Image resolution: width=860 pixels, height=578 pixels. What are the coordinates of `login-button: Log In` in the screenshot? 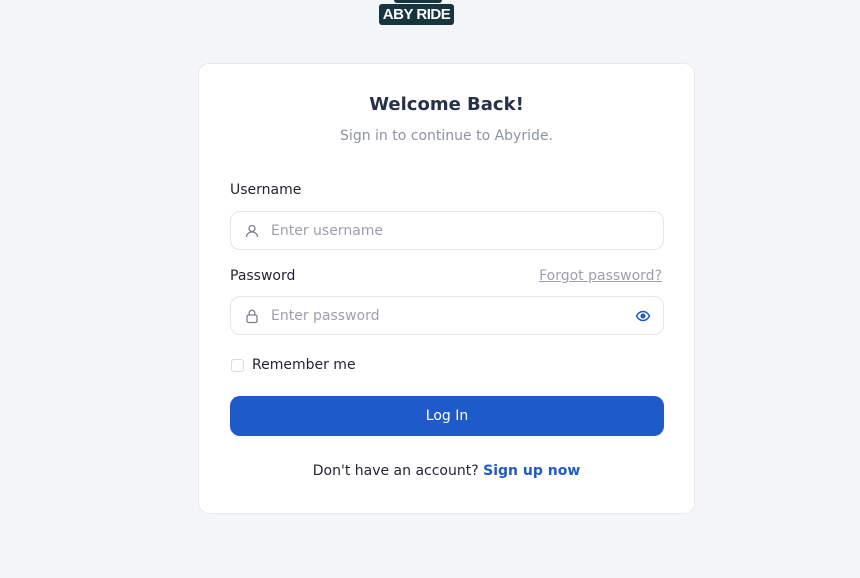 It's located at (447, 416).